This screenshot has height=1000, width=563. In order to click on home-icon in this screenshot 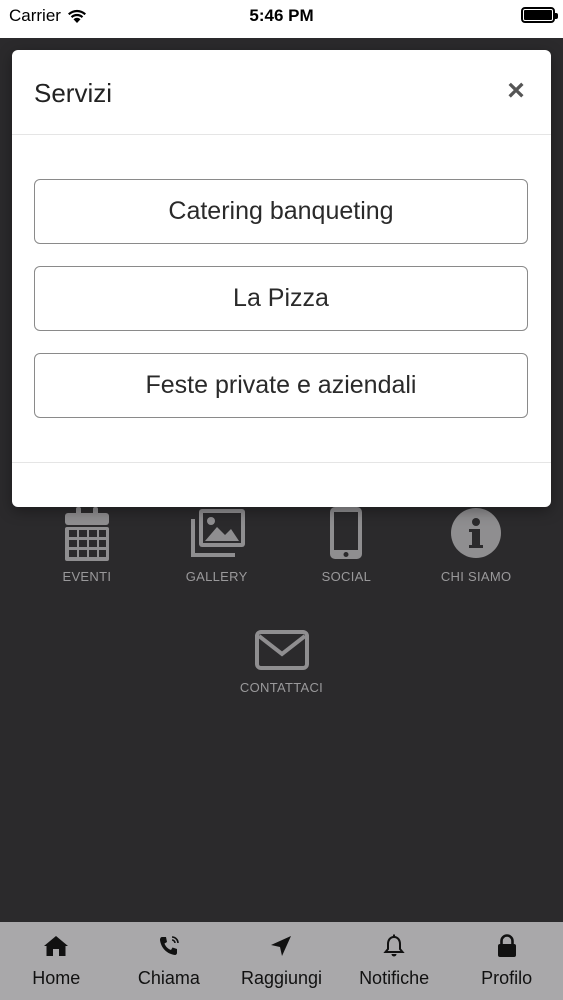, I will do `click(56, 946)`.